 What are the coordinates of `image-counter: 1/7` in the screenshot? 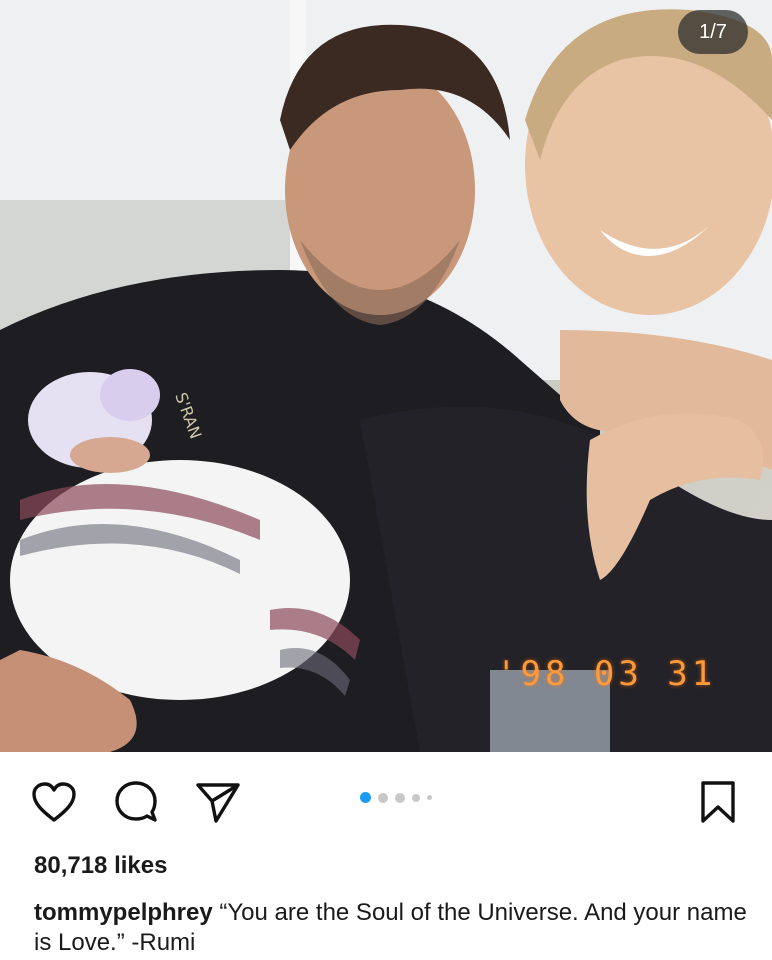 It's located at (713, 32).